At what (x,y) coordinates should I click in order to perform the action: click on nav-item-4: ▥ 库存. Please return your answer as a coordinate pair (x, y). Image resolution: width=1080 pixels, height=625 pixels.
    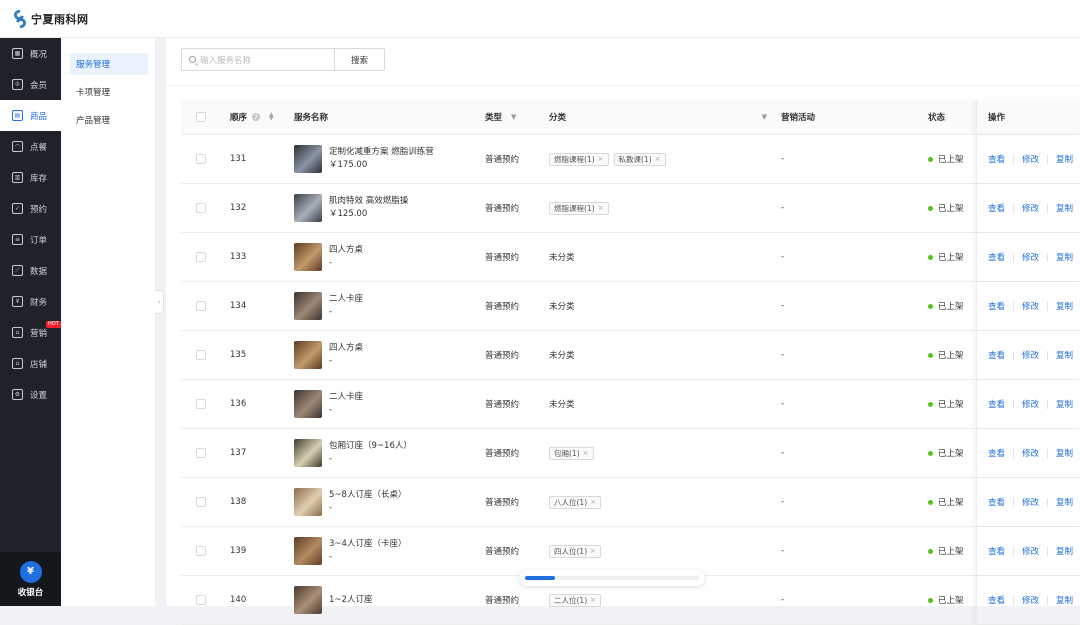
    Looking at the image, I should click on (30, 177).